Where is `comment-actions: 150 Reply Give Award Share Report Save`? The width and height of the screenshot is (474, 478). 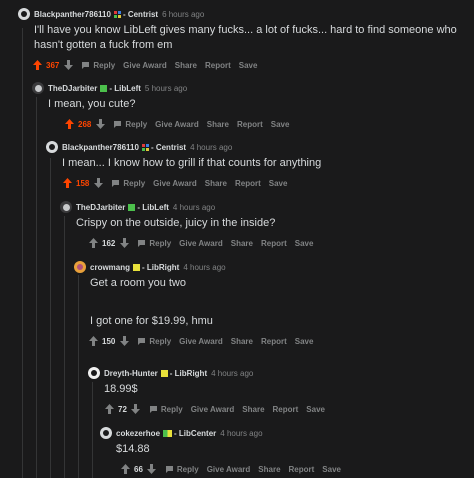
comment-actions: 150 Reply Give Award Share Report Save is located at coordinates (281, 341).